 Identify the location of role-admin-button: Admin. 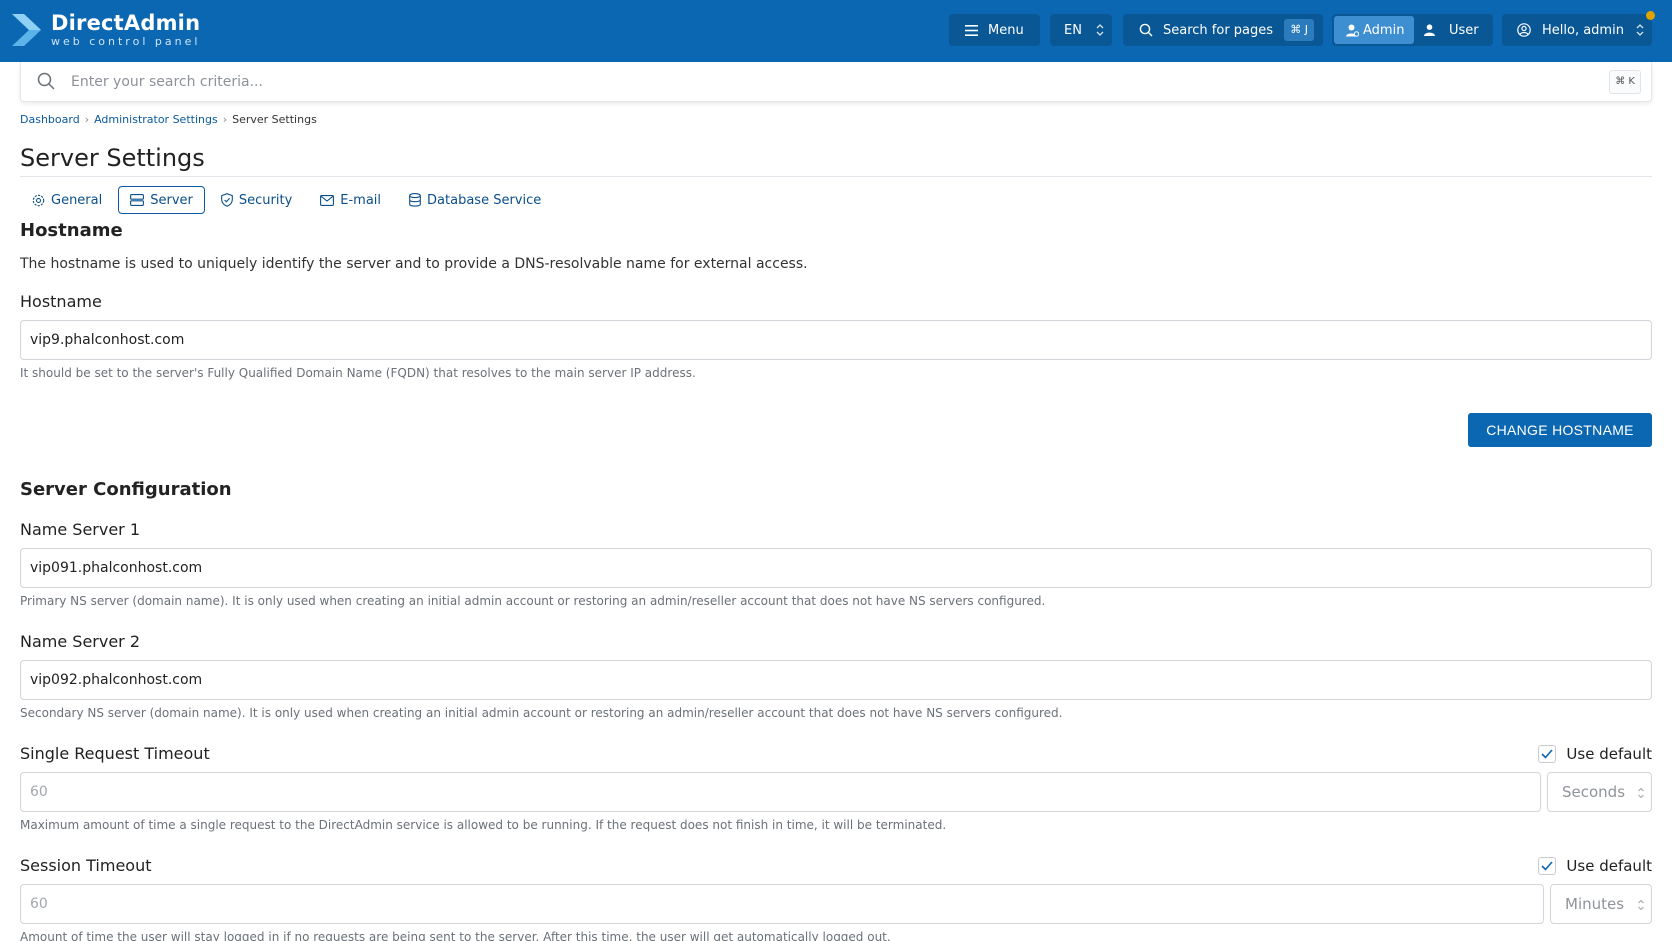
(1374, 30).